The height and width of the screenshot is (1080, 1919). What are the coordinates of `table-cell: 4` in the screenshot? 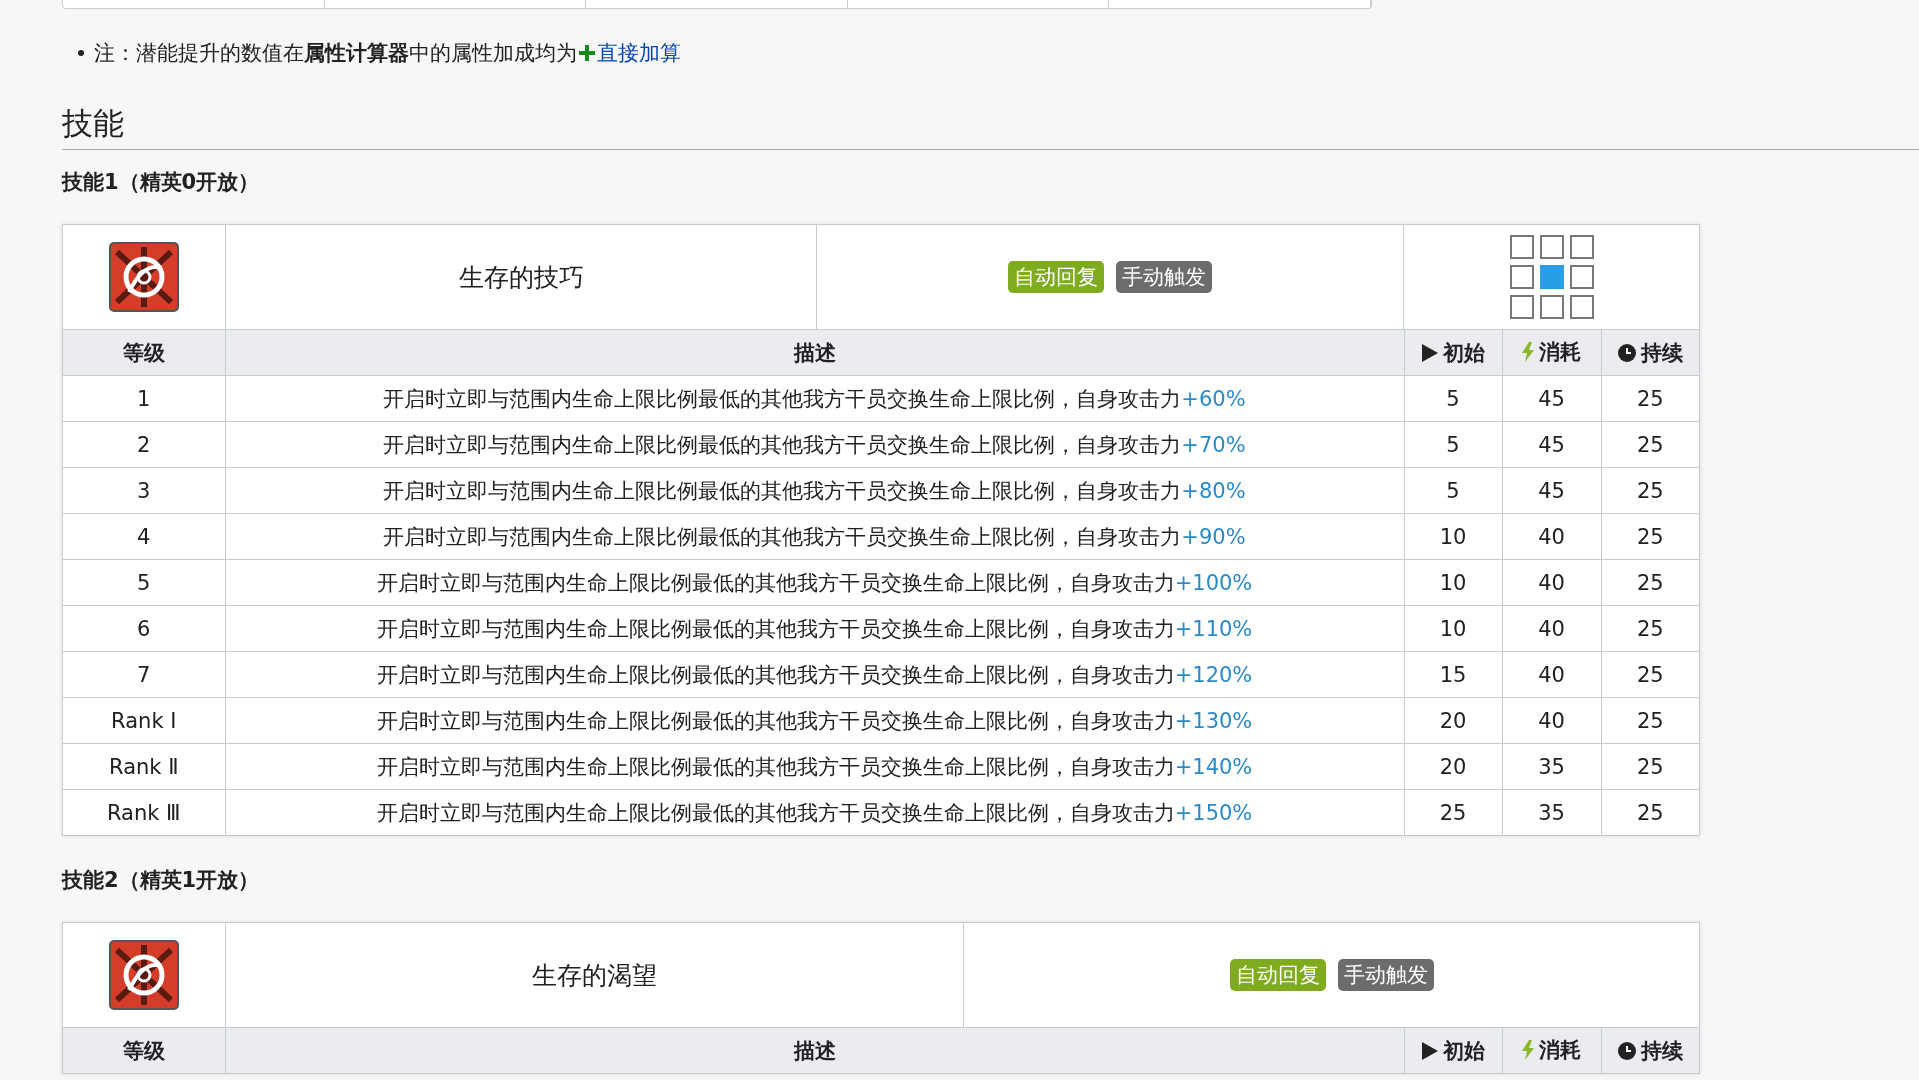 It's located at (144, 536).